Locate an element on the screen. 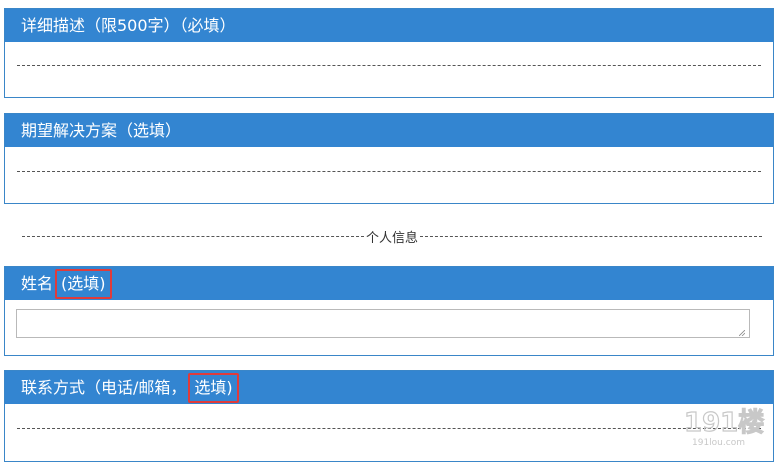 Image resolution: width=780 pixels, height=467 pixels. name-input is located at coordinates (383, 323).